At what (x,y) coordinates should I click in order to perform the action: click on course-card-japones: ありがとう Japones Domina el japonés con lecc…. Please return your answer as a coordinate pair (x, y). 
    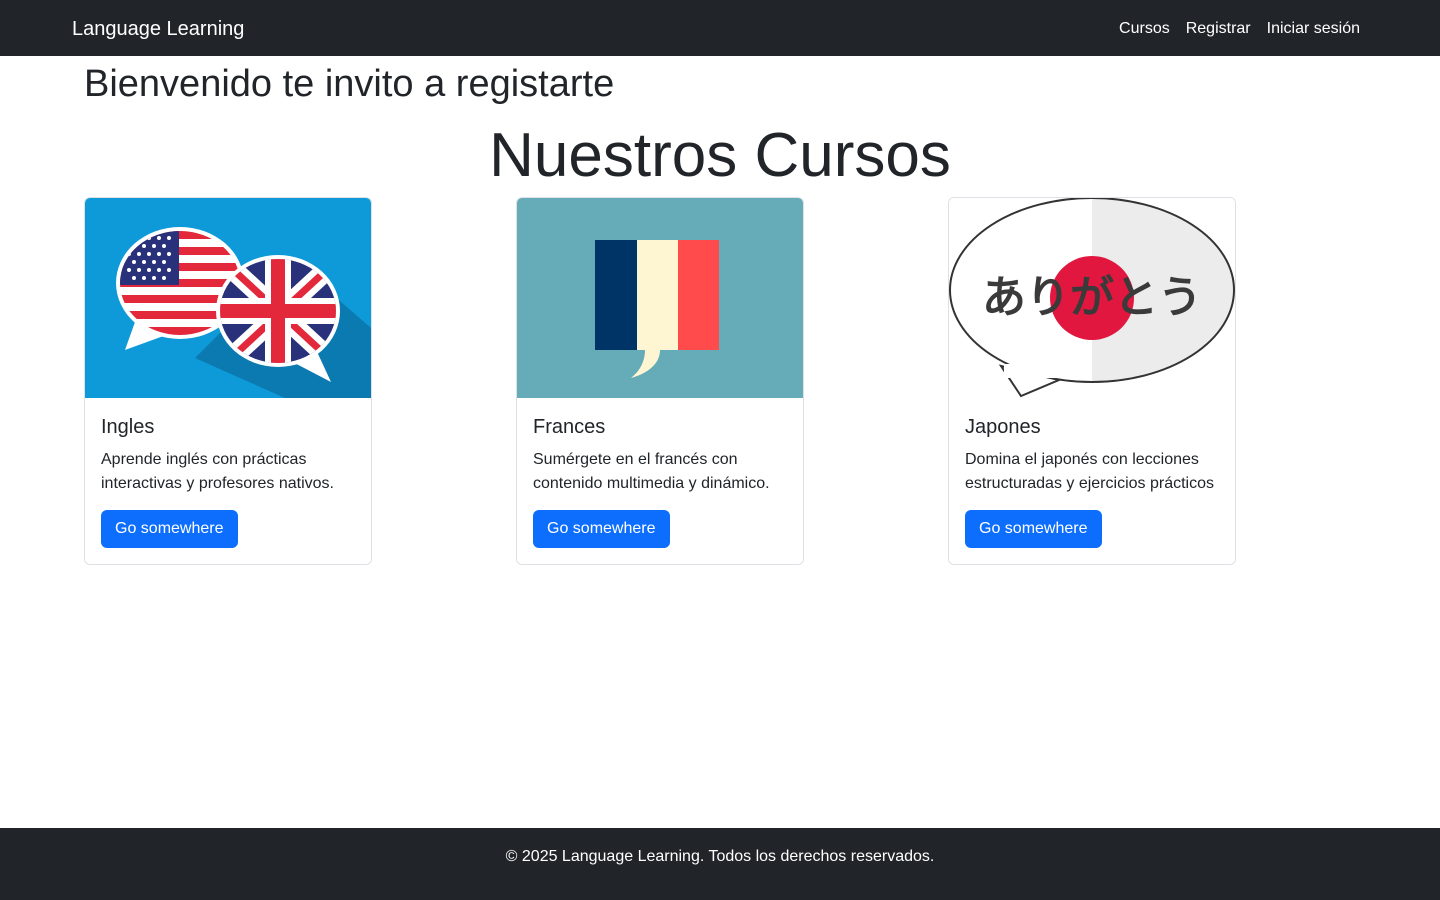
    Looking at the image, I should click on (1092, 381).